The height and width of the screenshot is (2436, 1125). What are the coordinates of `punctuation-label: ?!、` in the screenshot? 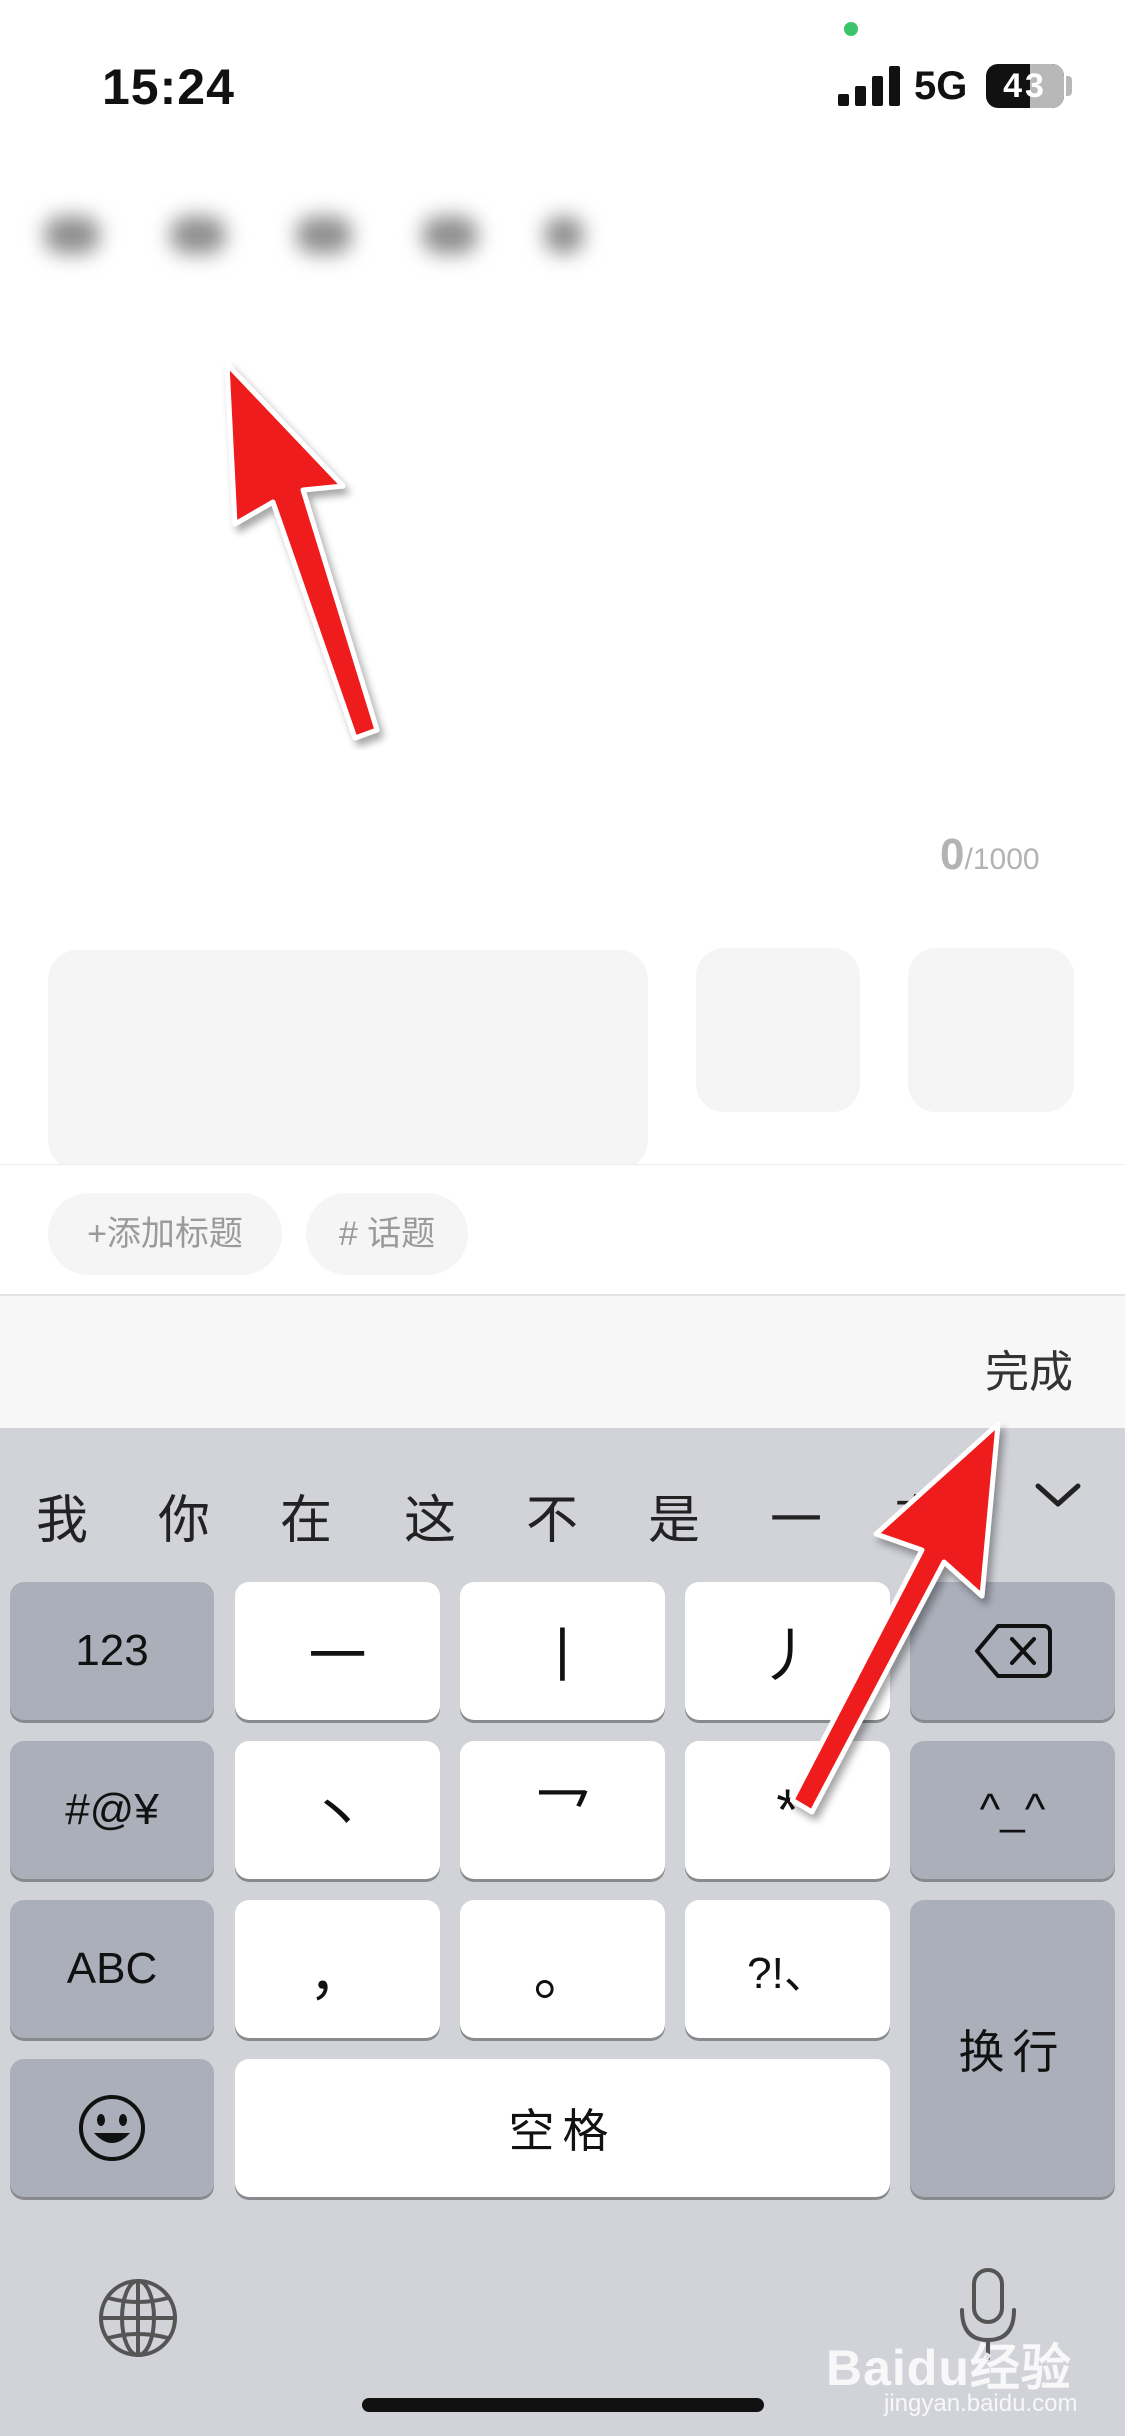 It's located at (787, 1973).